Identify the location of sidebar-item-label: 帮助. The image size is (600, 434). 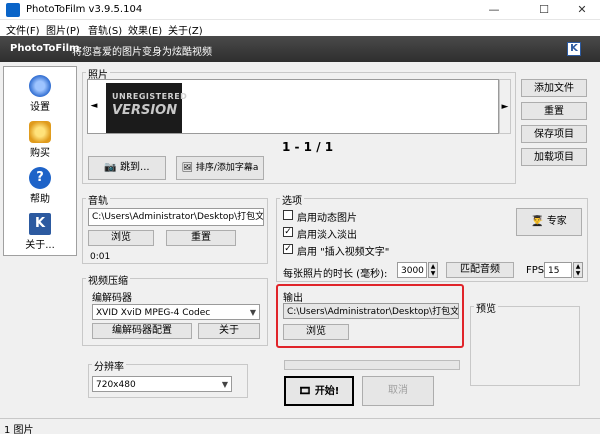
(40, 199).